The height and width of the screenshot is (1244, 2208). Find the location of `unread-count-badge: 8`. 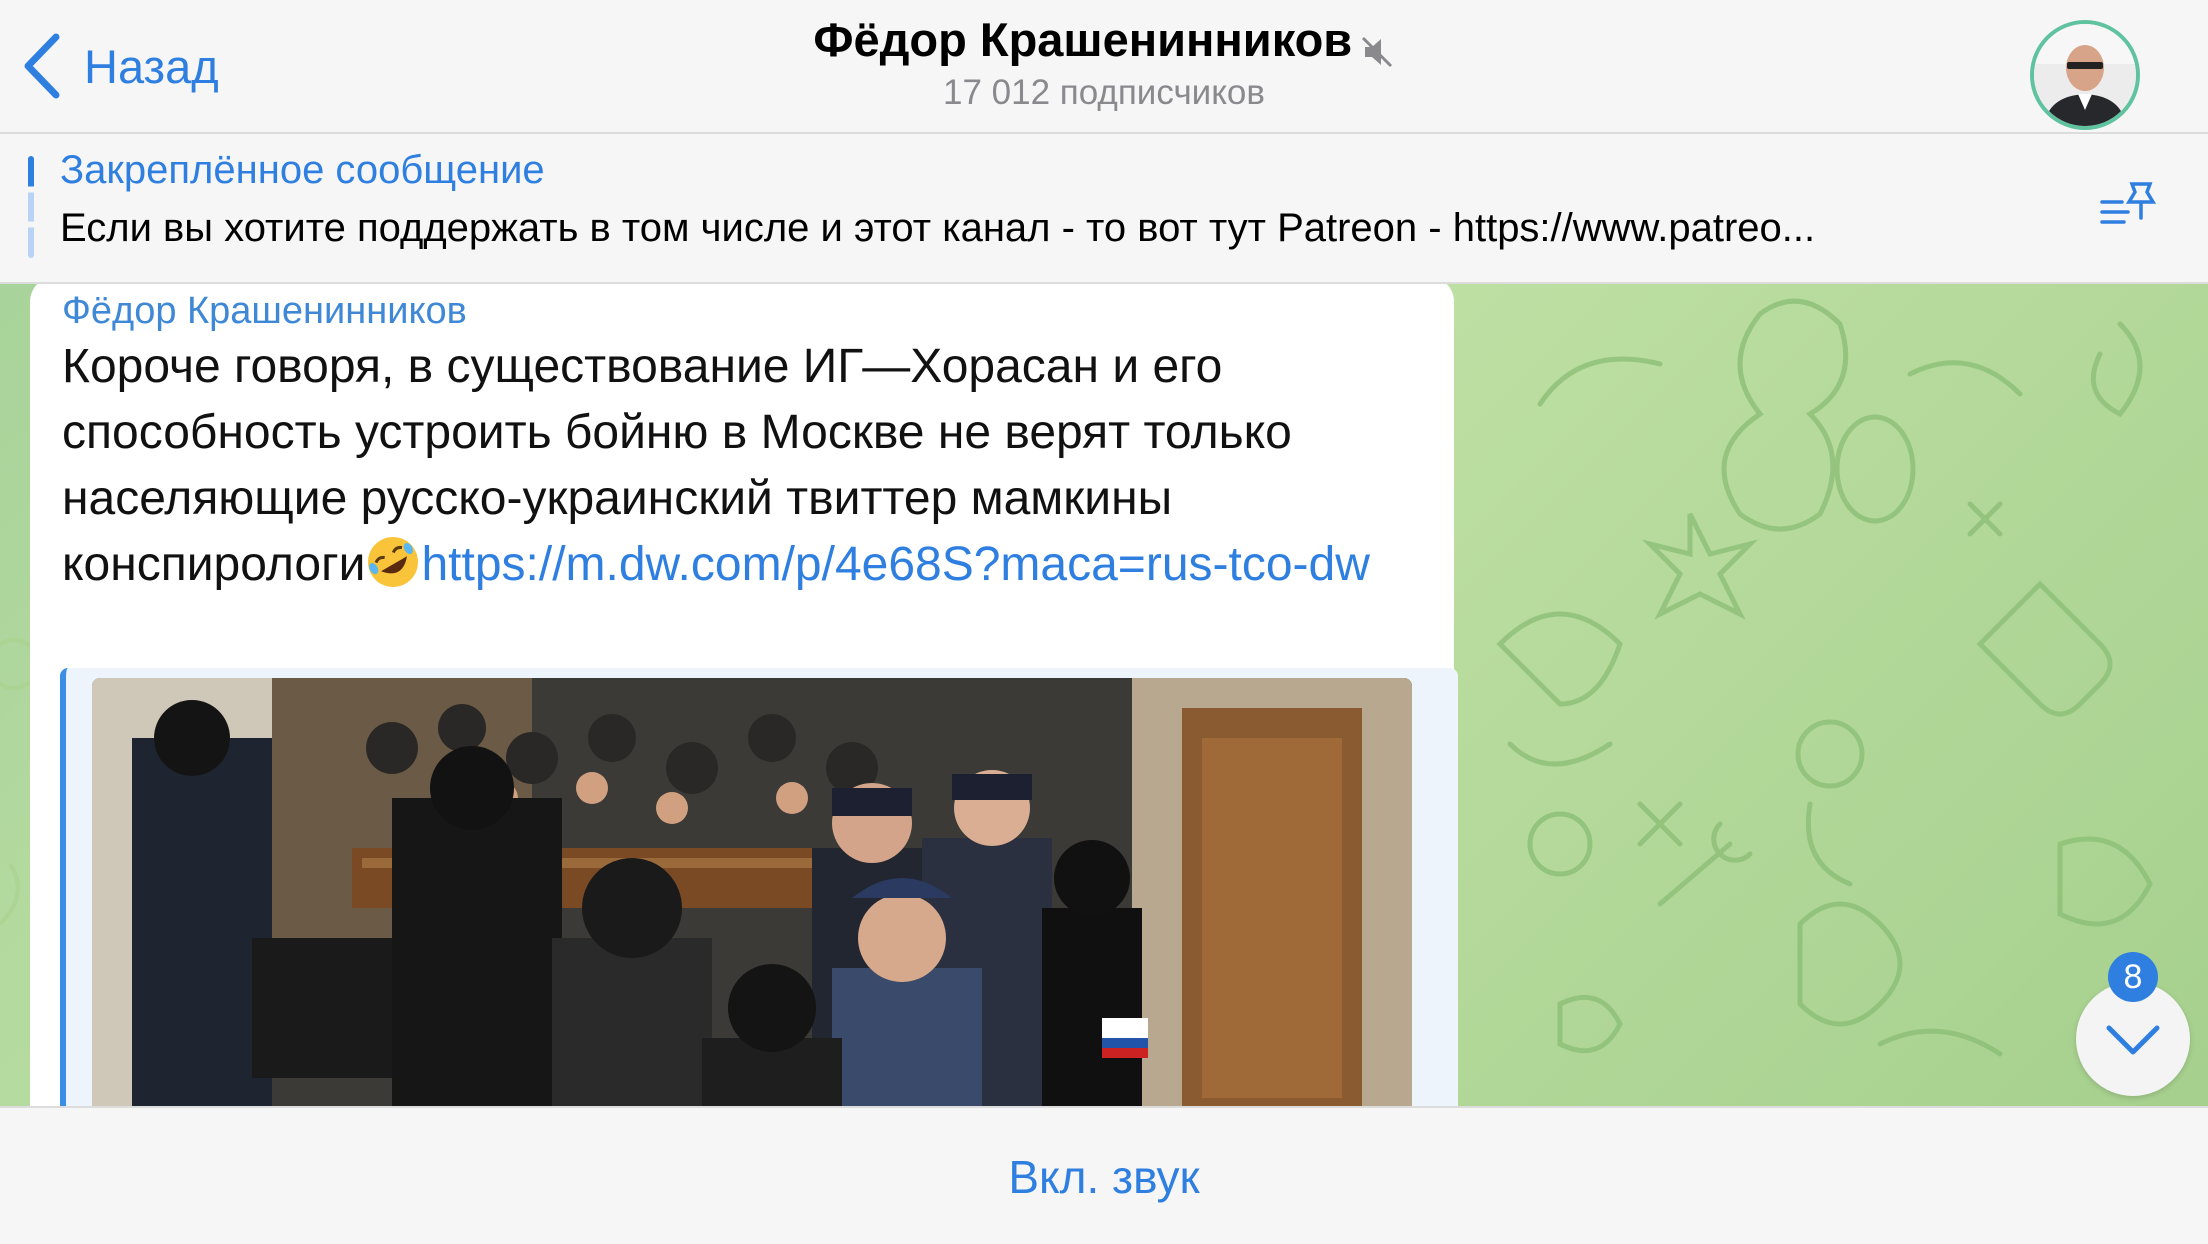

unread-count-badge: 8 is located at coordinates (2133, 977).